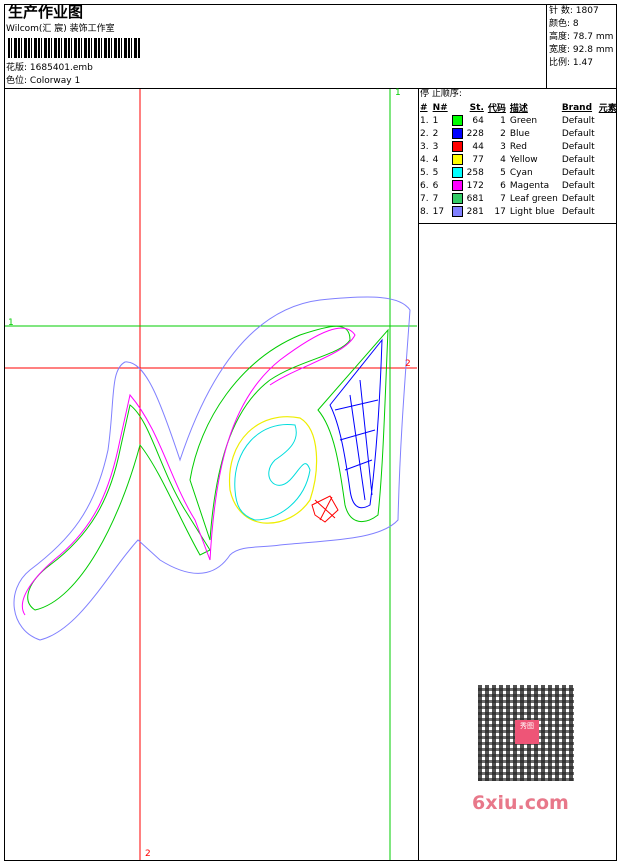 This screenshot has height=861, width=620. I want to click on guide-label-red-bottom: 2, so click(148, 854).